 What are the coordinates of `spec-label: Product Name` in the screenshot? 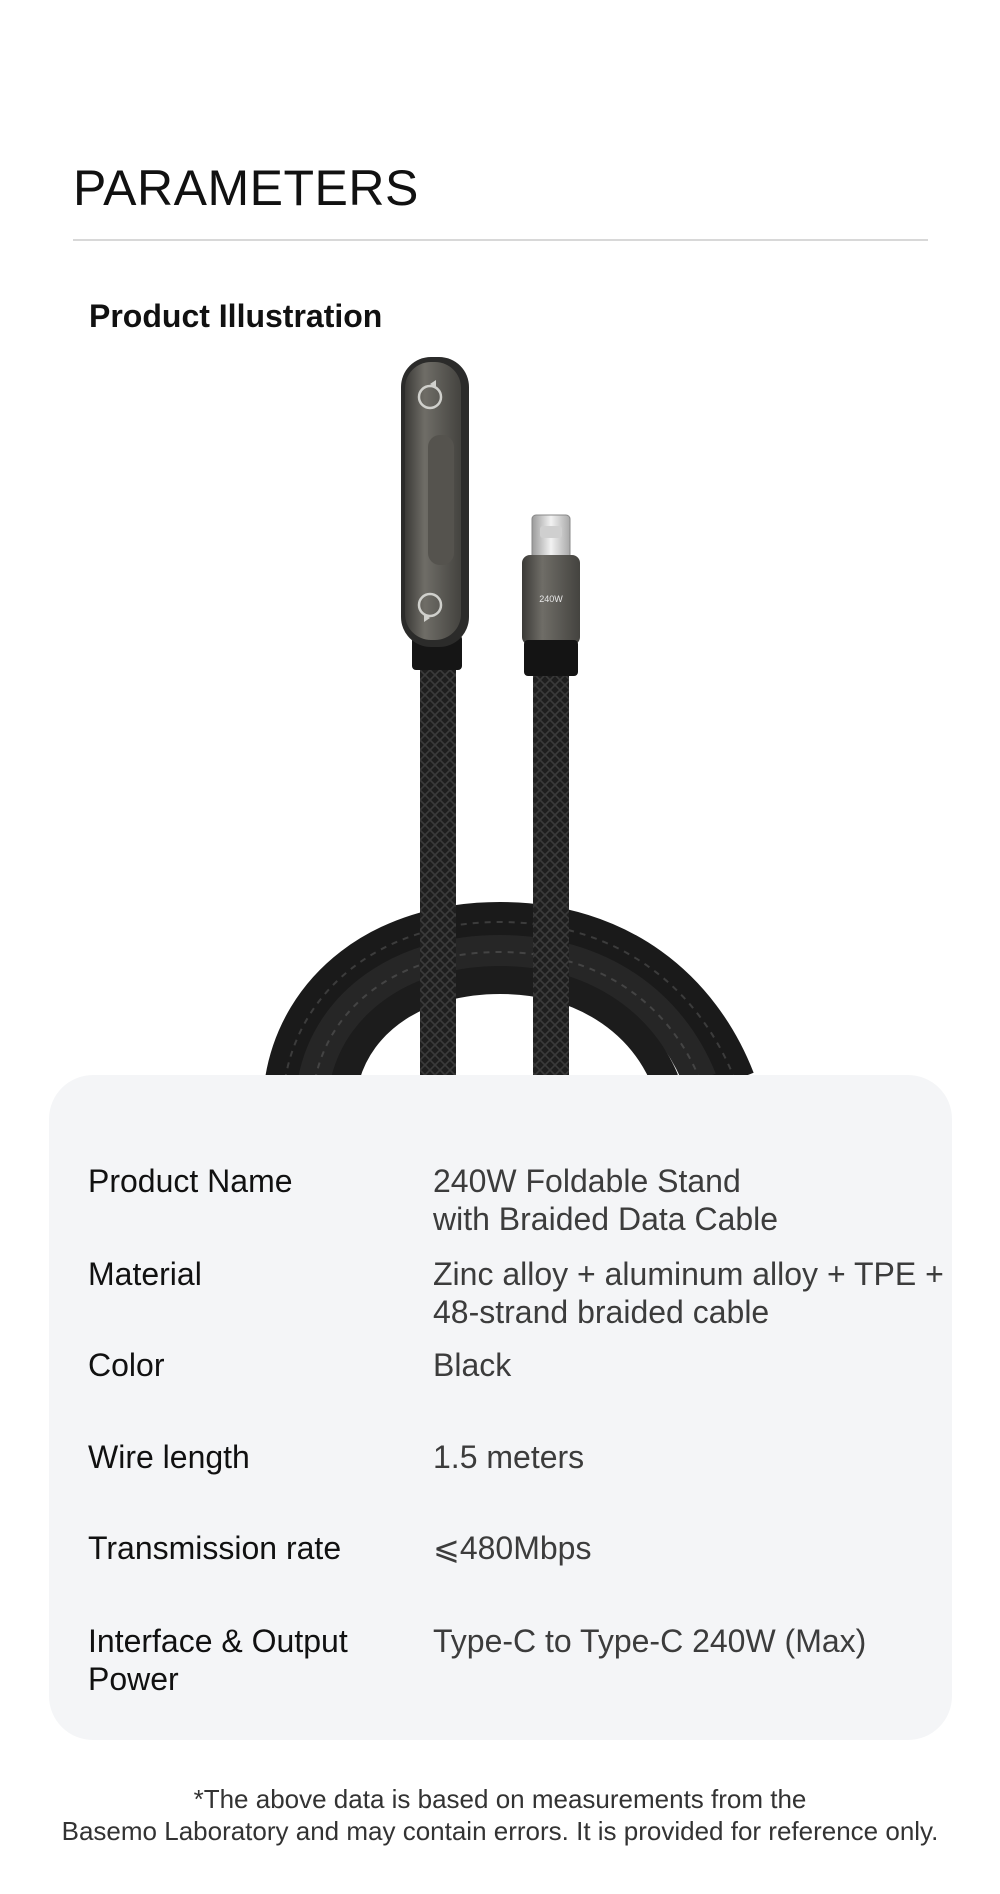 It's located at (190, 1181).